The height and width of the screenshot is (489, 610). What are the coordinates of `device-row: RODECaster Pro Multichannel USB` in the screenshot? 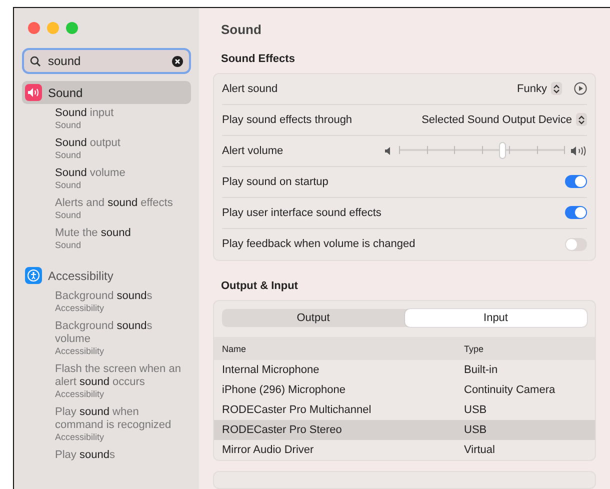 It's located at (404, 410).